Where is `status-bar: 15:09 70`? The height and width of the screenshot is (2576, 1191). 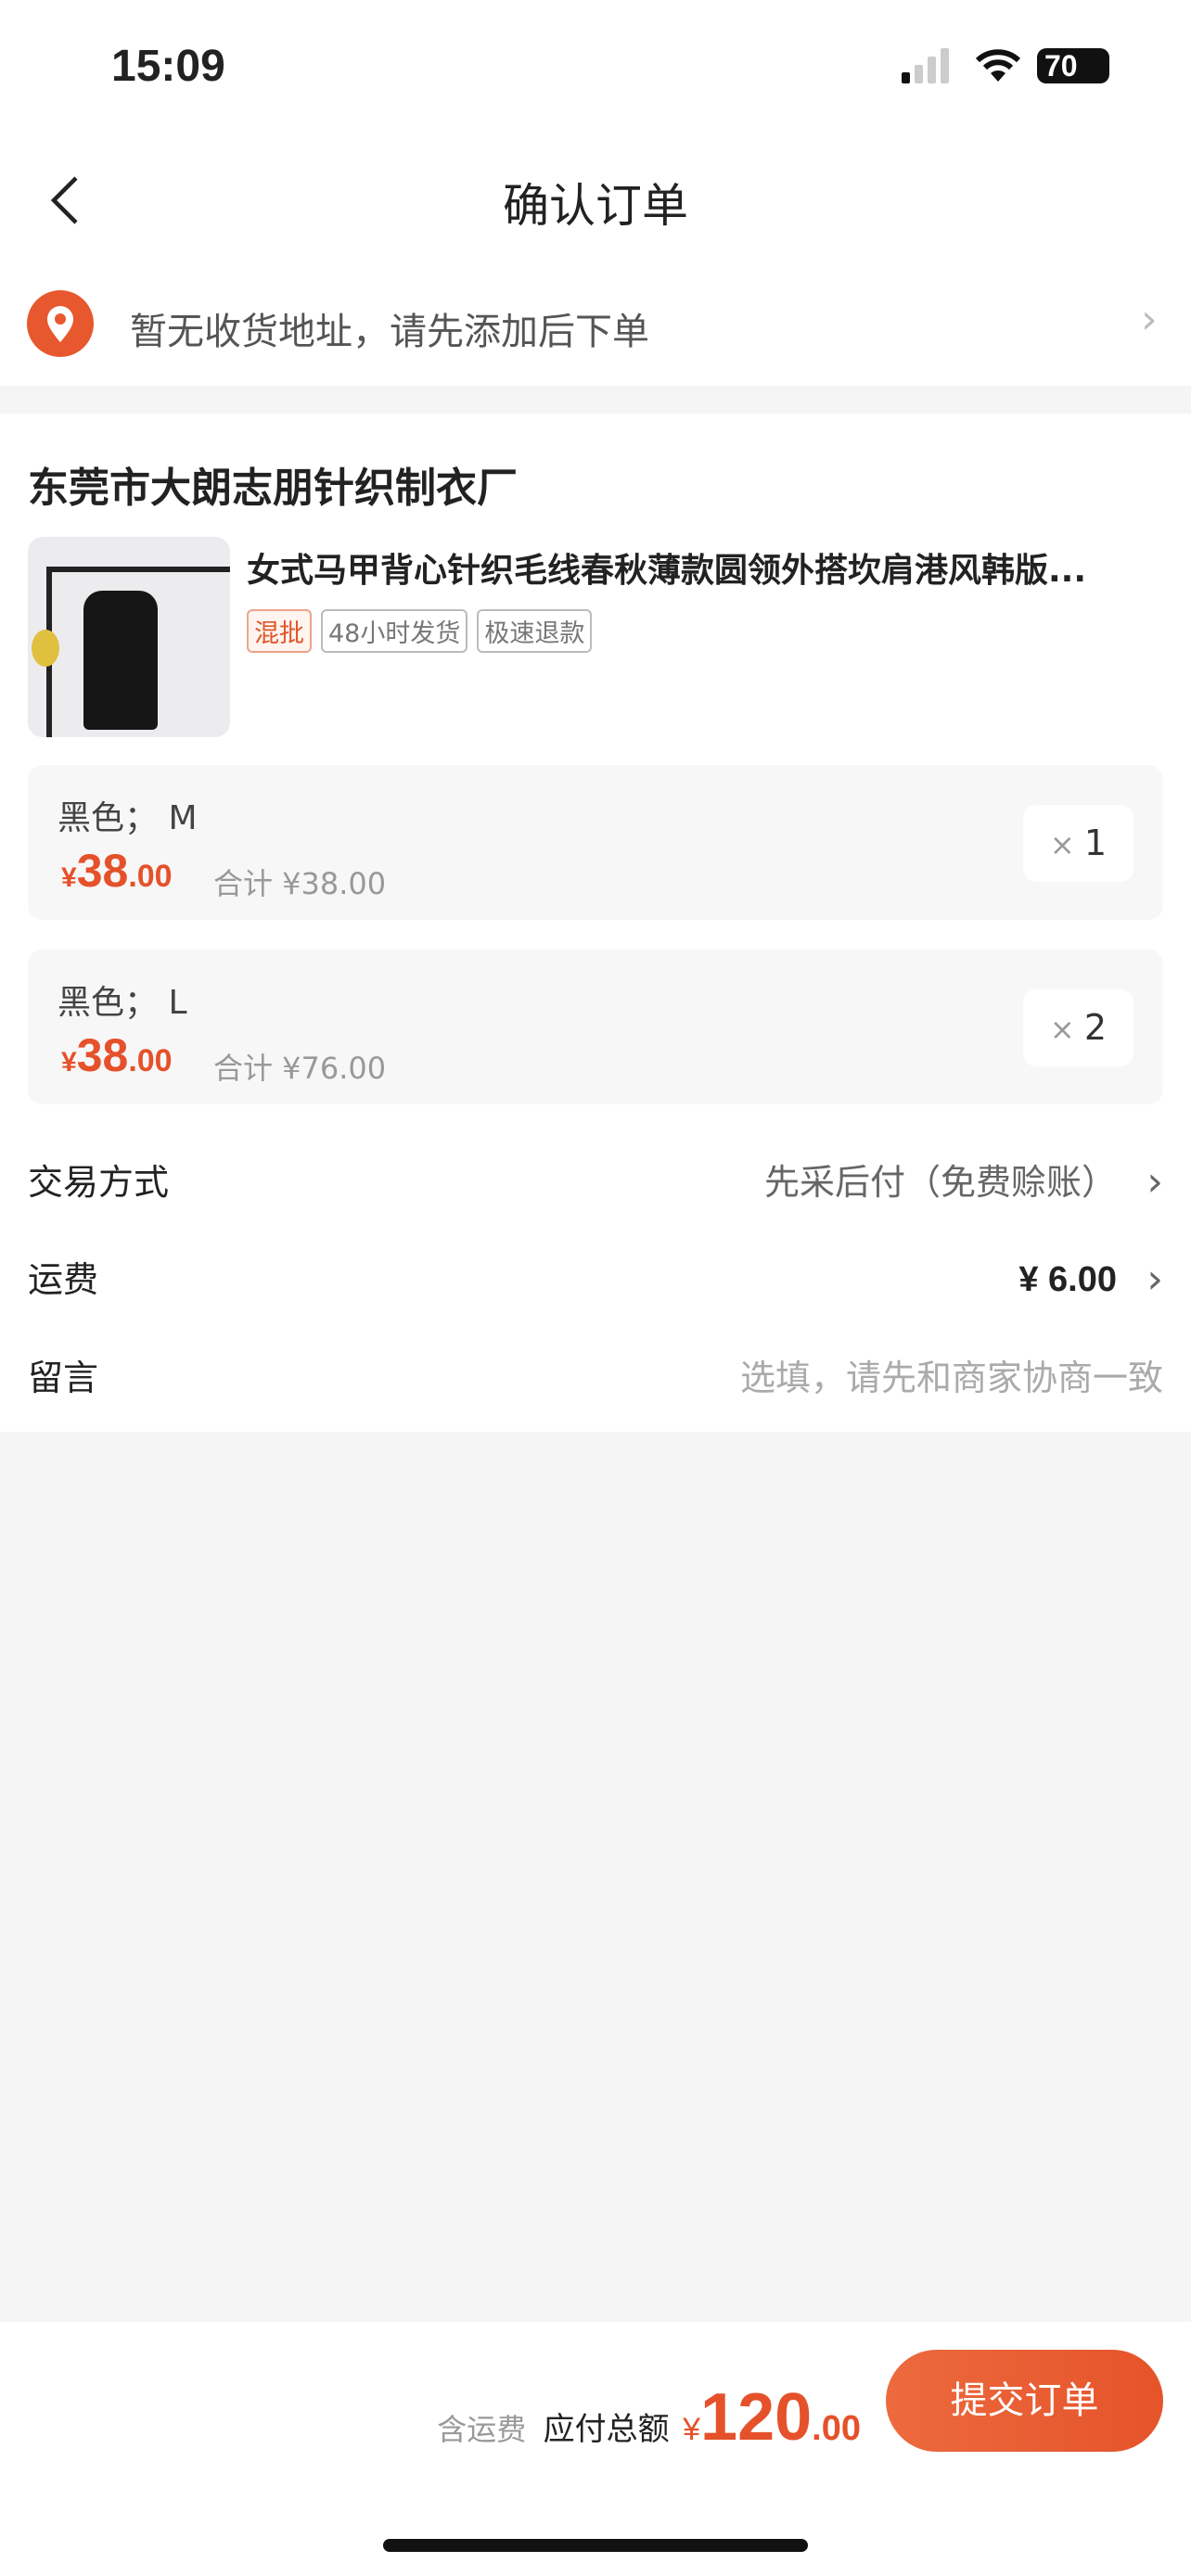
status-bar: 15:09 70 is located at coordinates (595, 69).